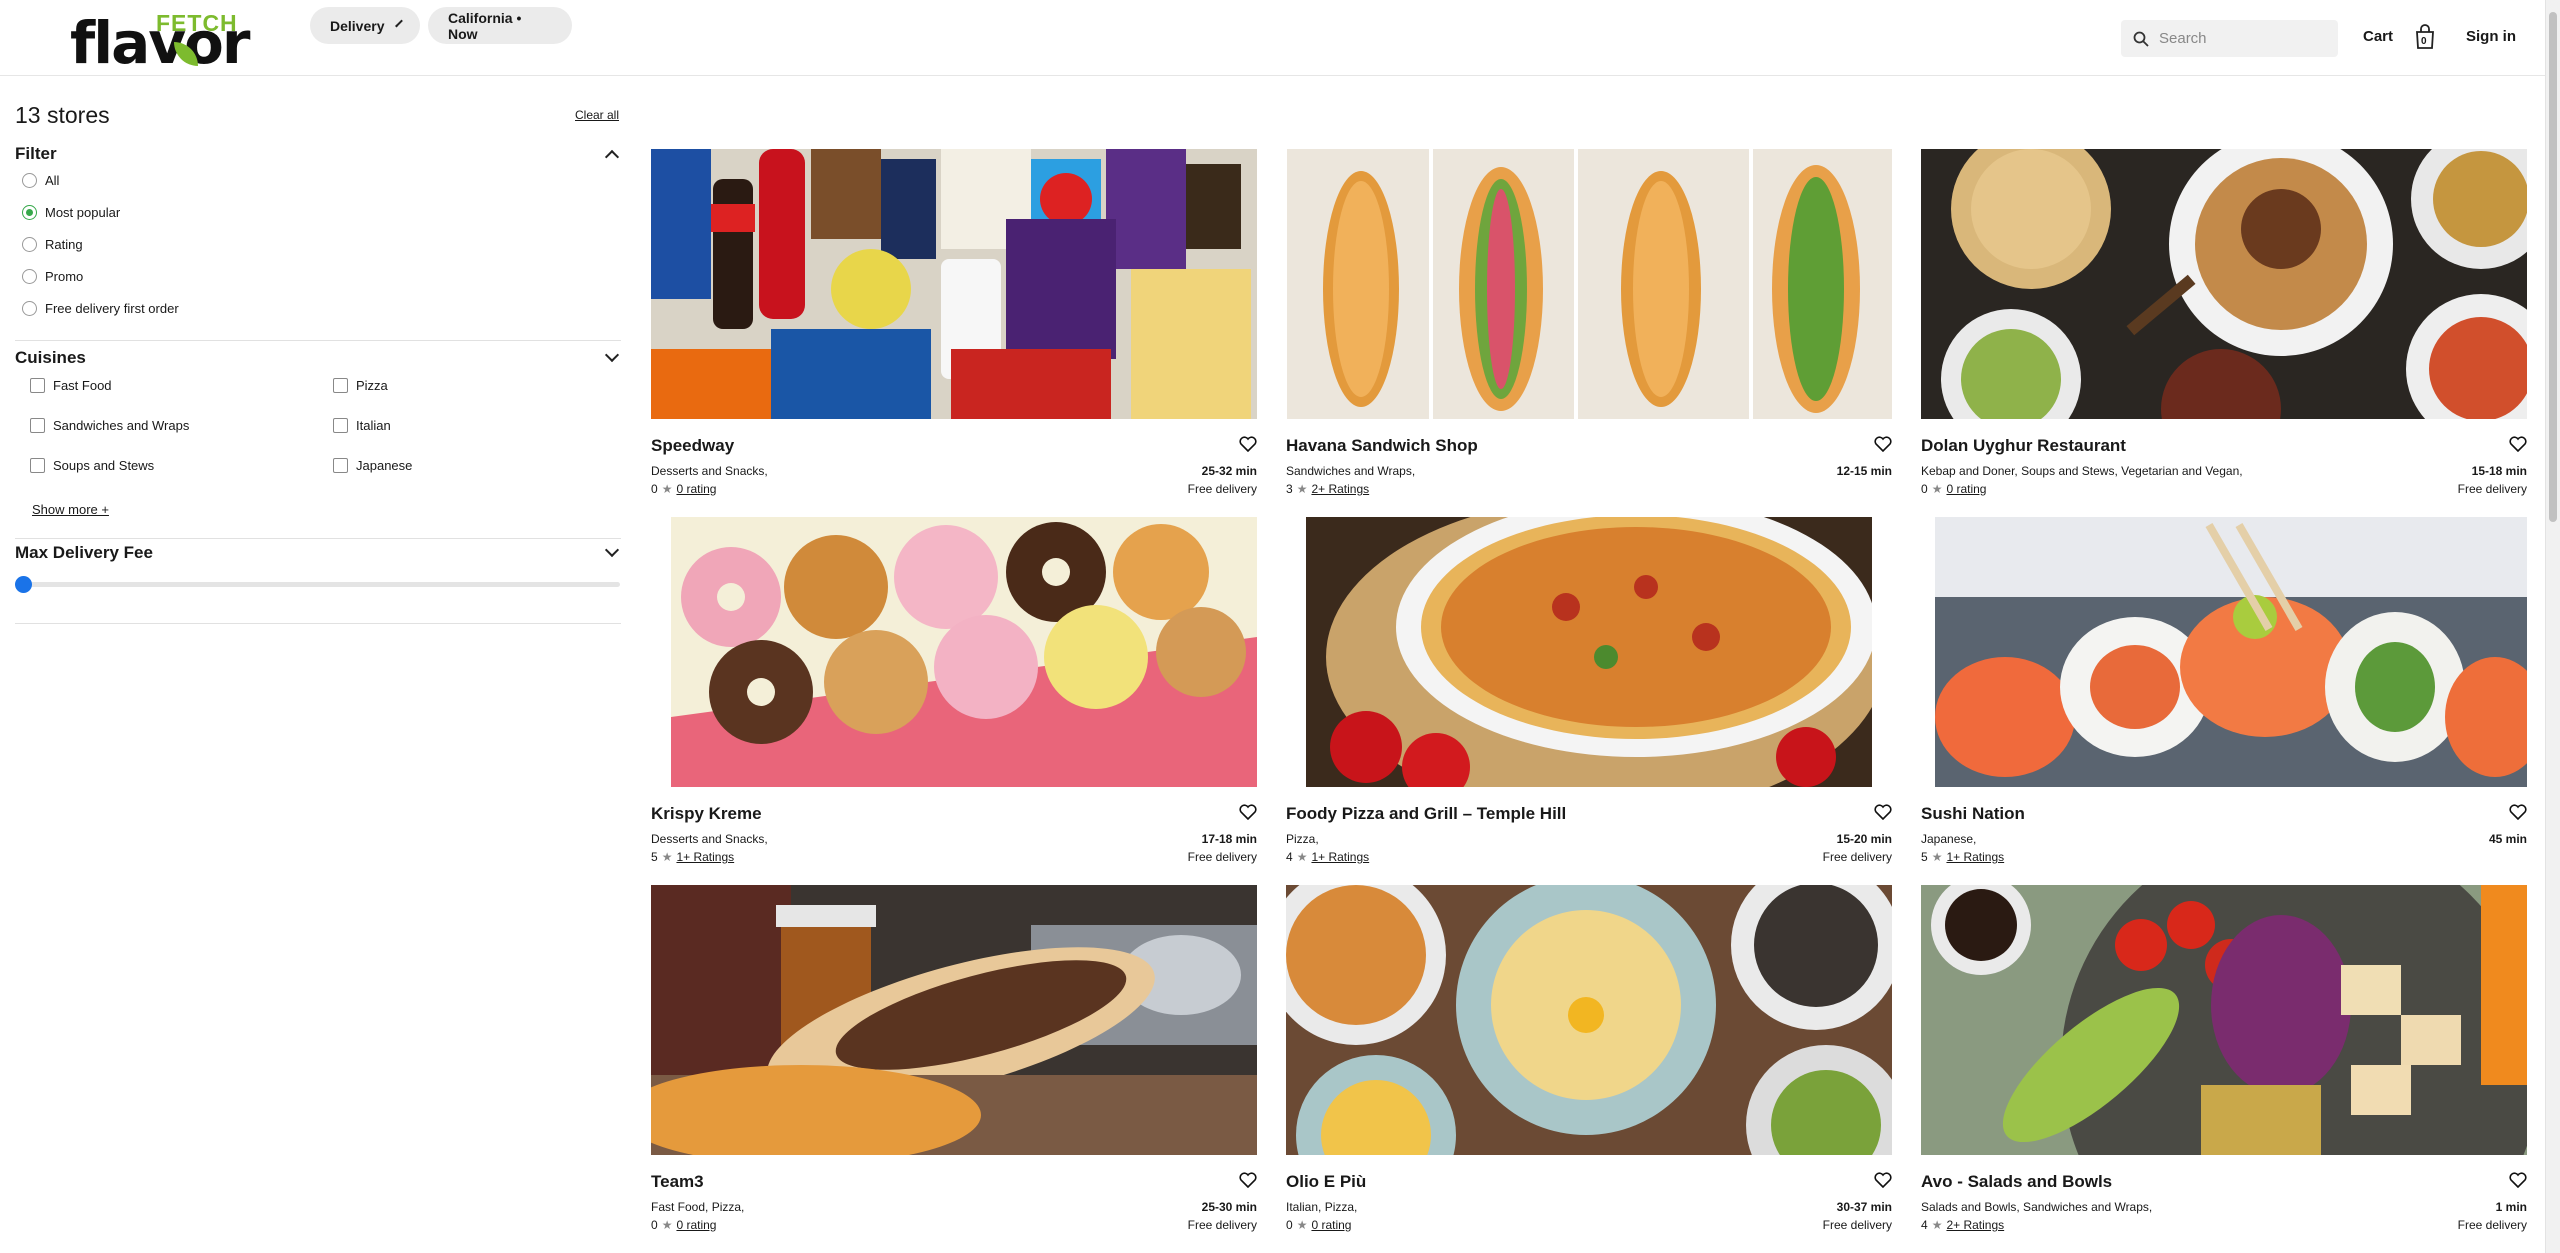 This screenshot has width=2560, height=1253. What do you see at coordinates (2553, 267) in the screenshot?
I see `scrollbar-thumb` at bounding box center [2553, 267].